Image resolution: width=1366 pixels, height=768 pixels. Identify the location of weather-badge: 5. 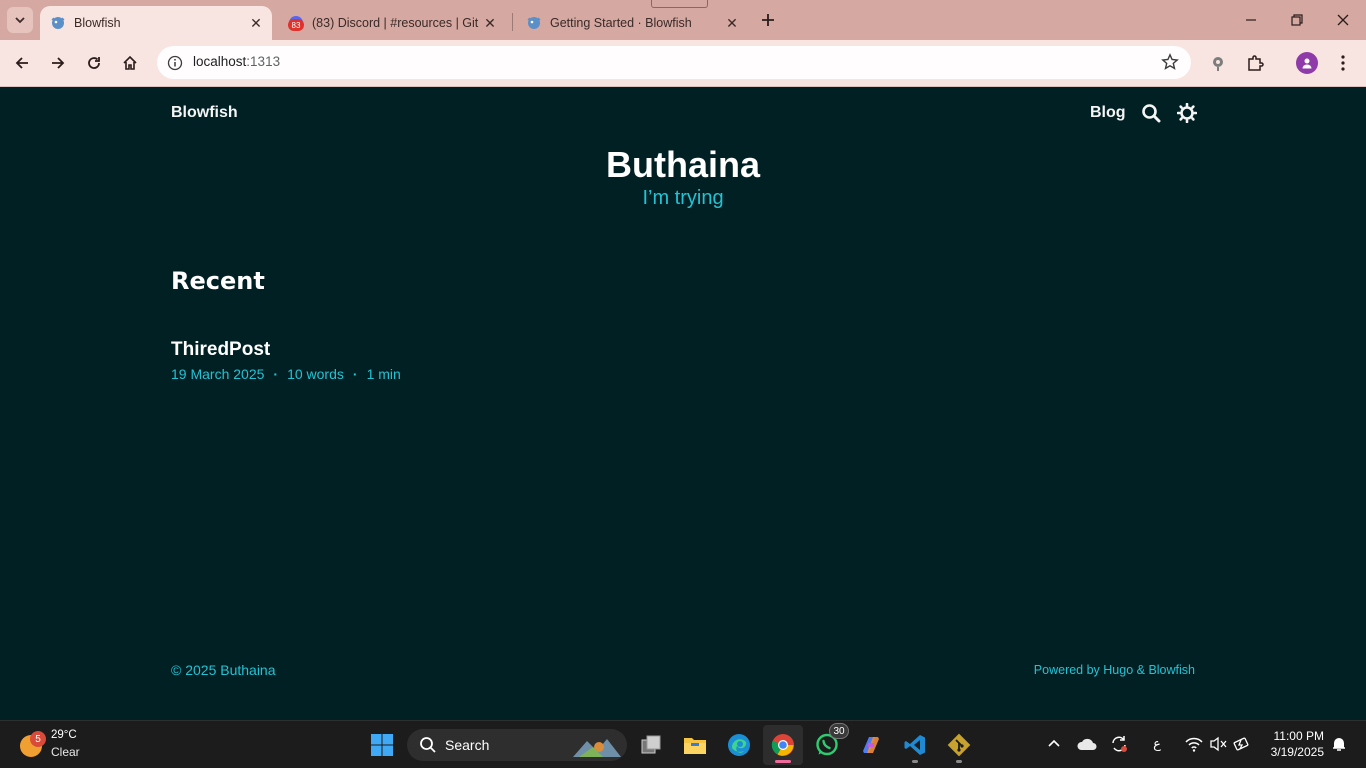
(38, 739).